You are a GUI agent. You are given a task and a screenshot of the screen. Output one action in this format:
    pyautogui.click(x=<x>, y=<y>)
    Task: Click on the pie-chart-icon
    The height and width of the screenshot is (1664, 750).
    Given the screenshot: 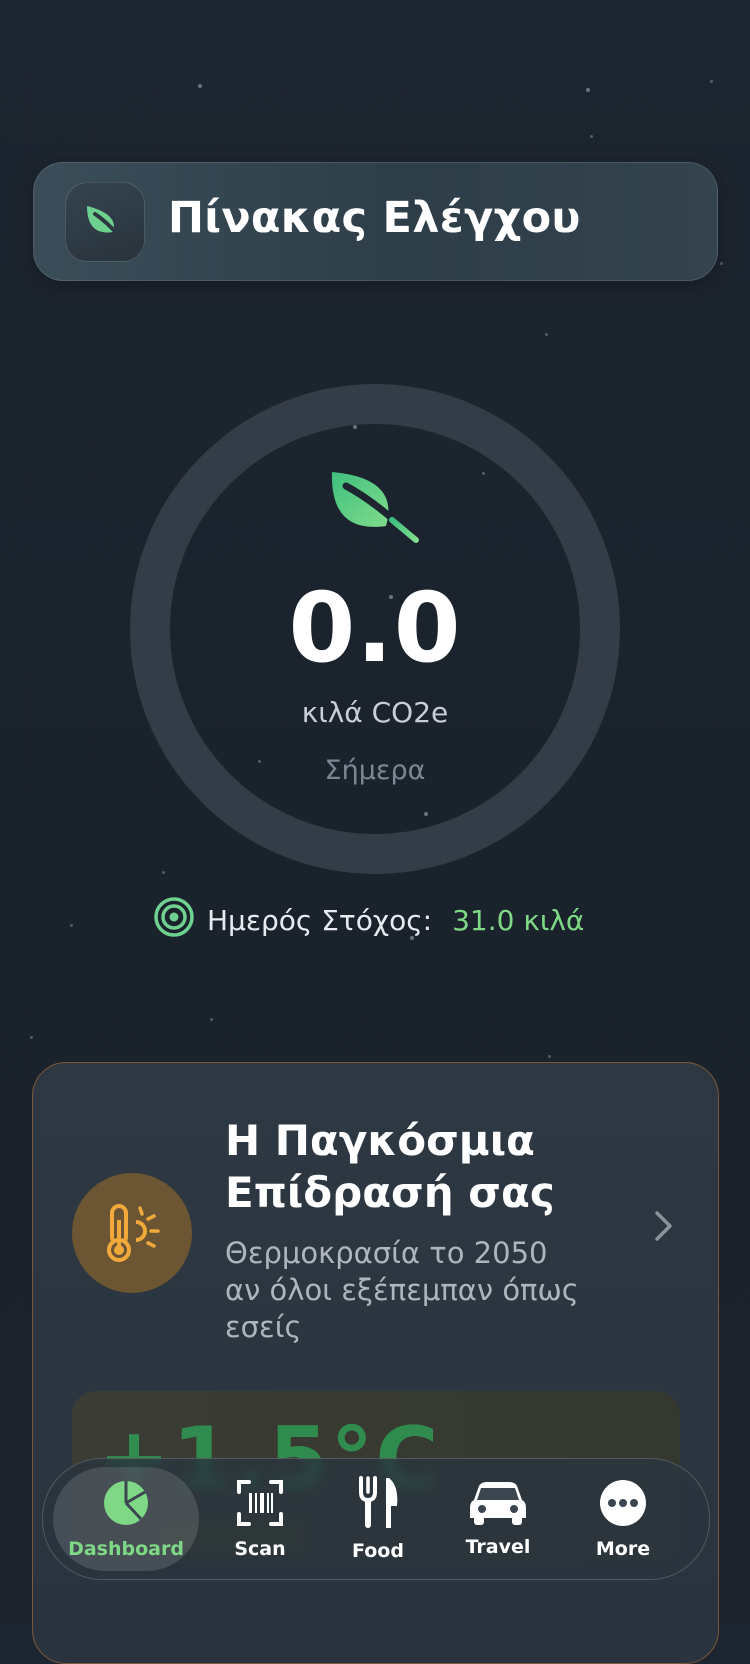 What is the action you would take?
    pyautogui.click(x=126, y=1505)
    